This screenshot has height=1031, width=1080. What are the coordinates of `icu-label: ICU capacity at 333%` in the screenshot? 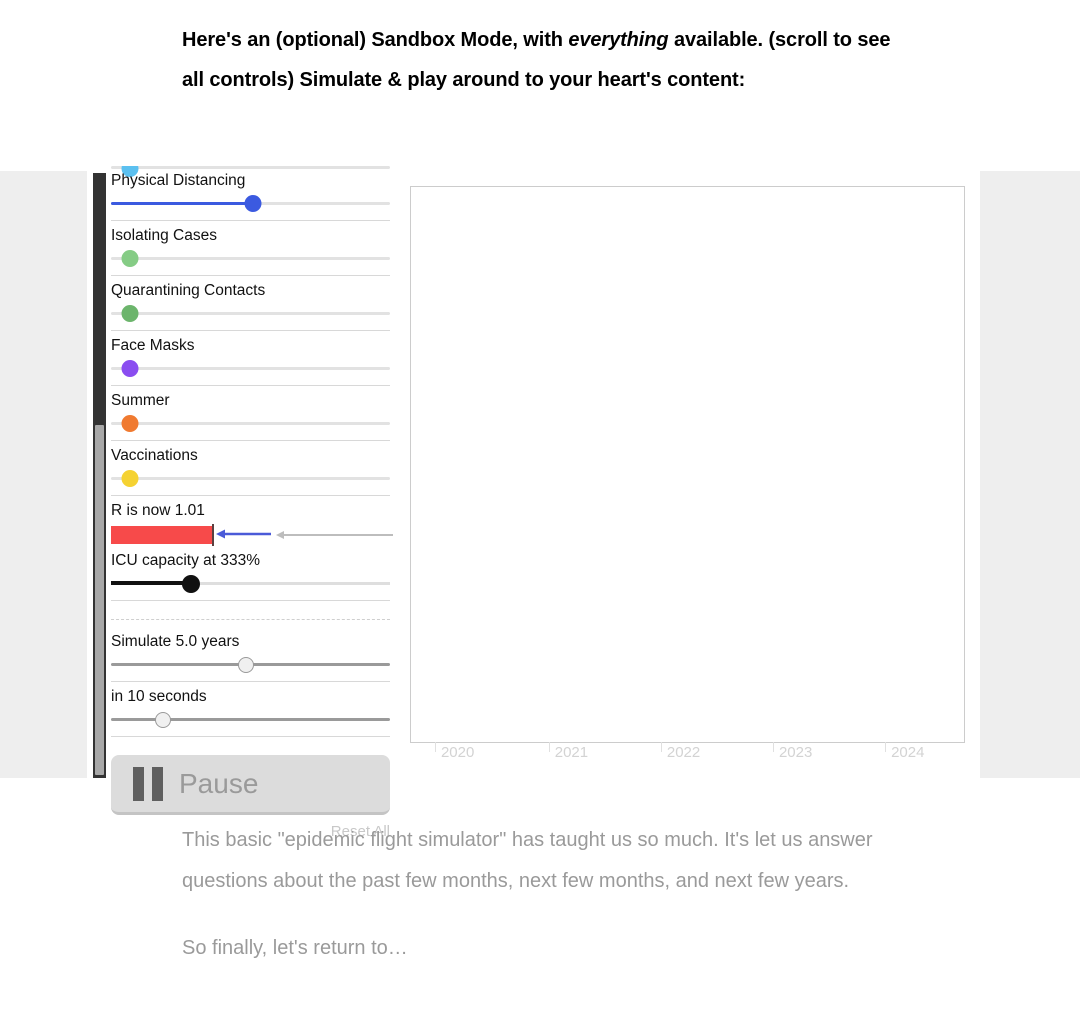 It's located at (186, 560).